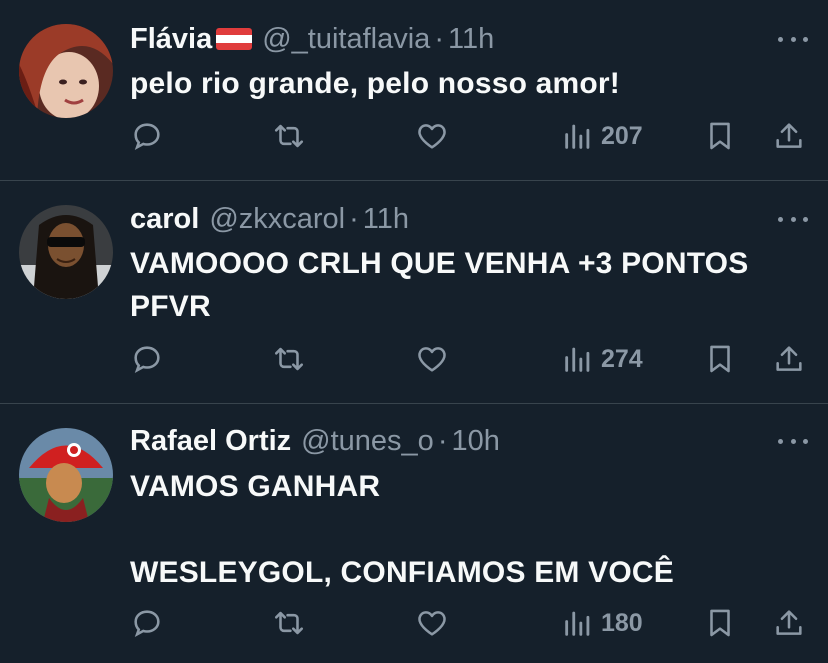 The image size is (828, 663). I want to click on user-handle: @zkxcarol, so click(277, 219).